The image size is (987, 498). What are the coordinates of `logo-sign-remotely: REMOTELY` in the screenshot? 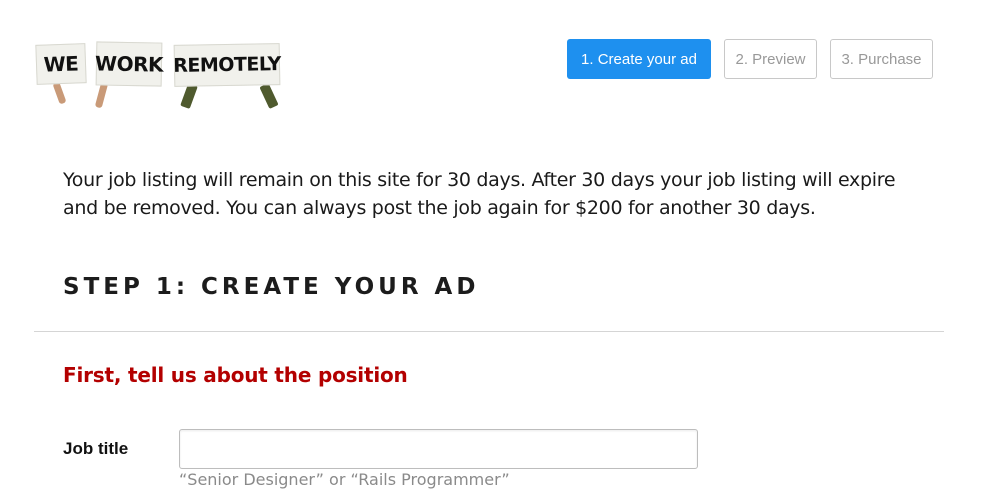 It's located at (227, 65).